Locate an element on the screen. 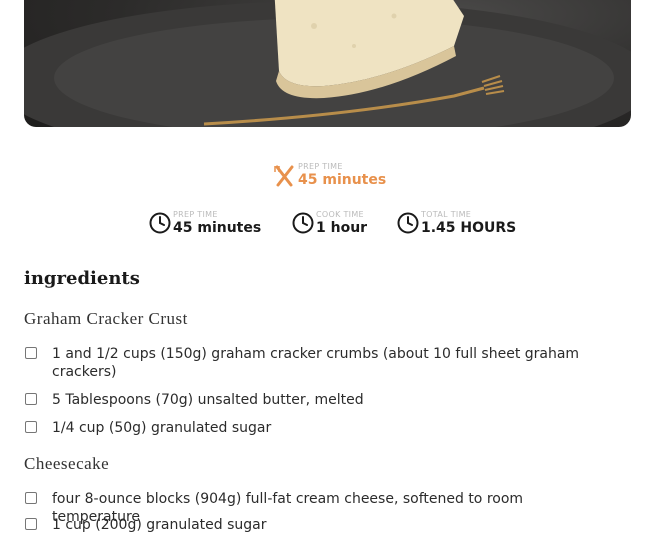  prep-time-highlight-label: PREP TIME is located at coordinates (320, 166).